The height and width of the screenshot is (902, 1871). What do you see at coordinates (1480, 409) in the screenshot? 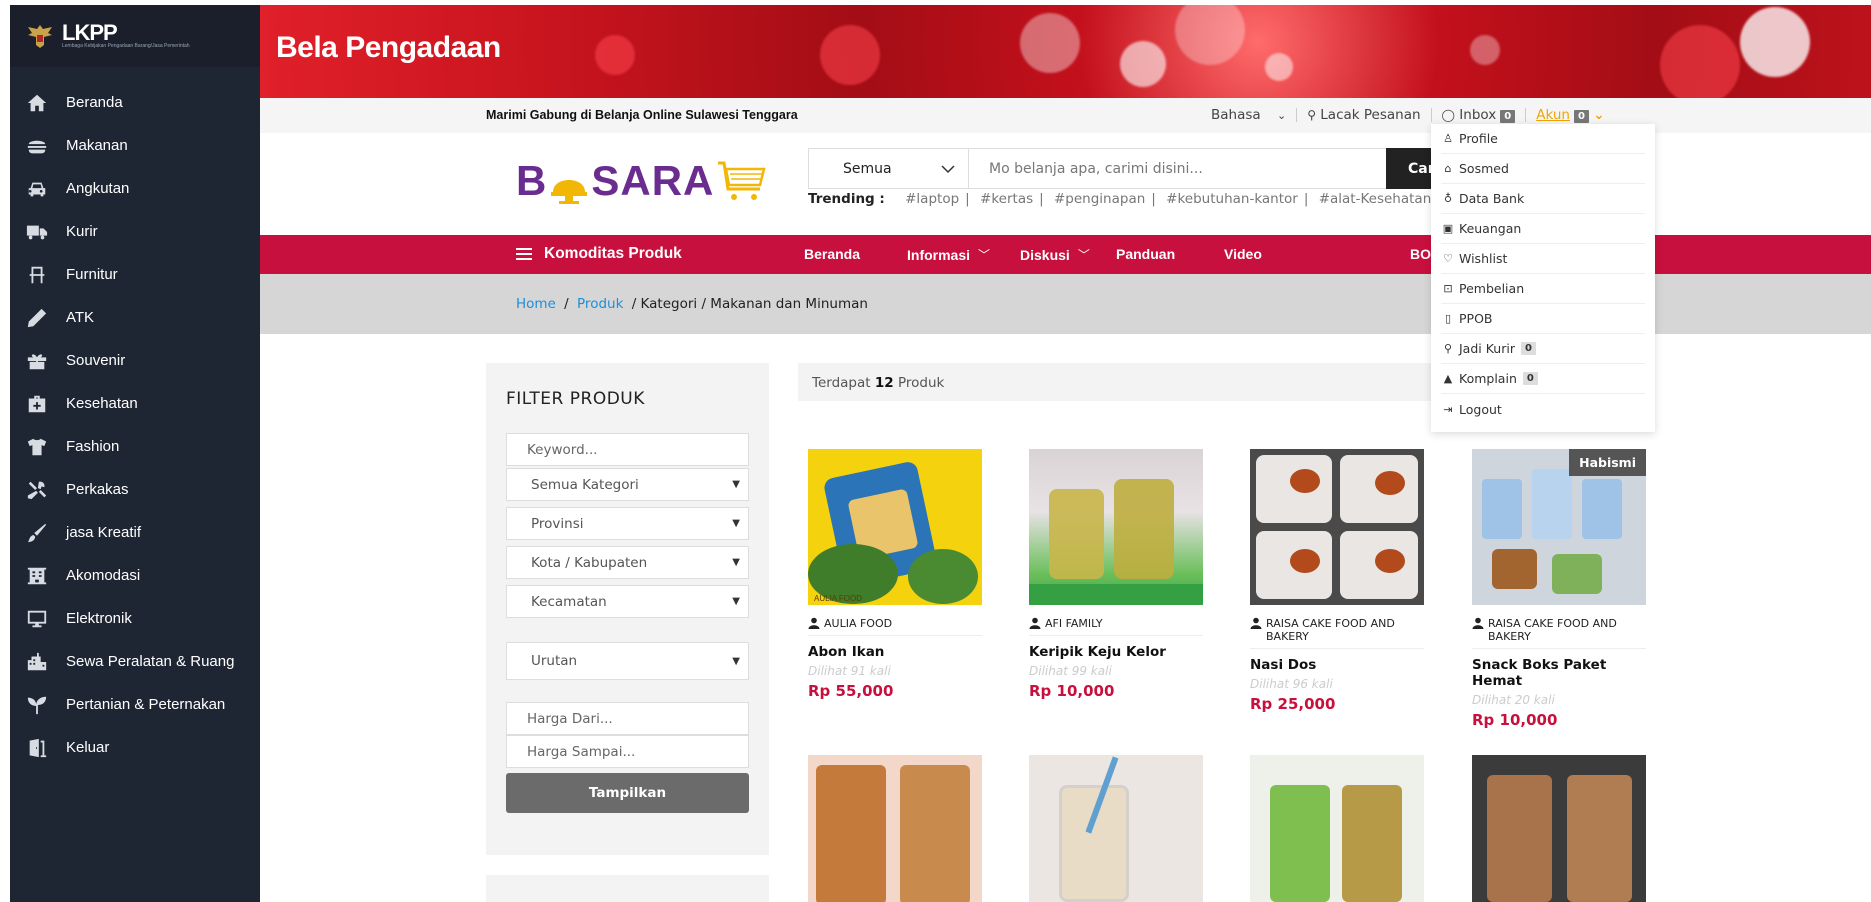
I see `menu-label: Logout` at bounding box center [1480, 409].